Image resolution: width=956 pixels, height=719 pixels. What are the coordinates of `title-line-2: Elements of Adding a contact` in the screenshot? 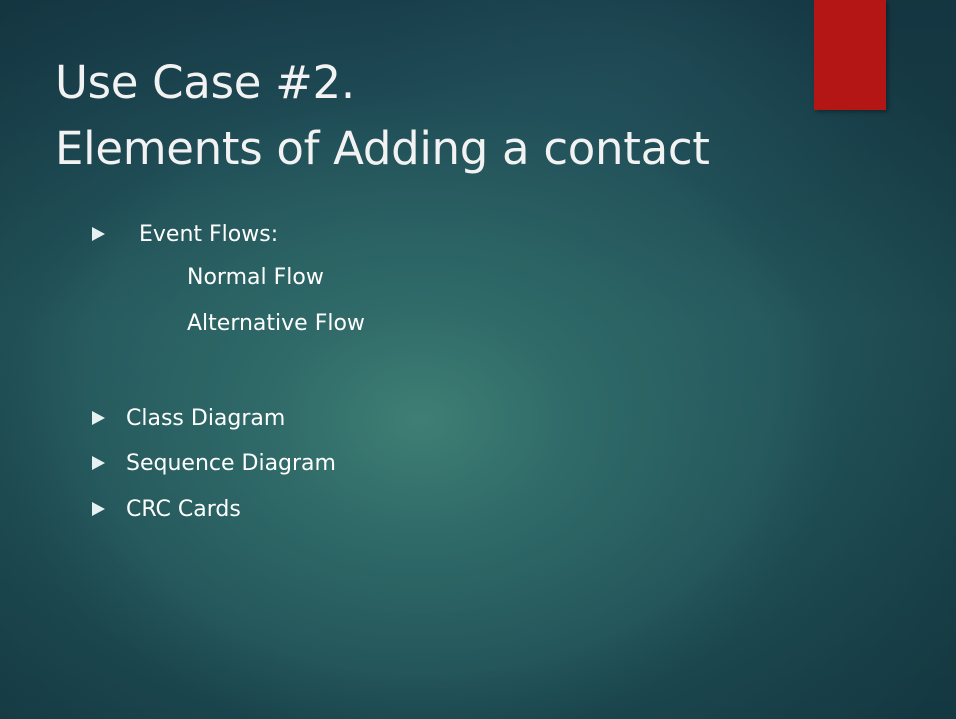 It's located at (382, 148).